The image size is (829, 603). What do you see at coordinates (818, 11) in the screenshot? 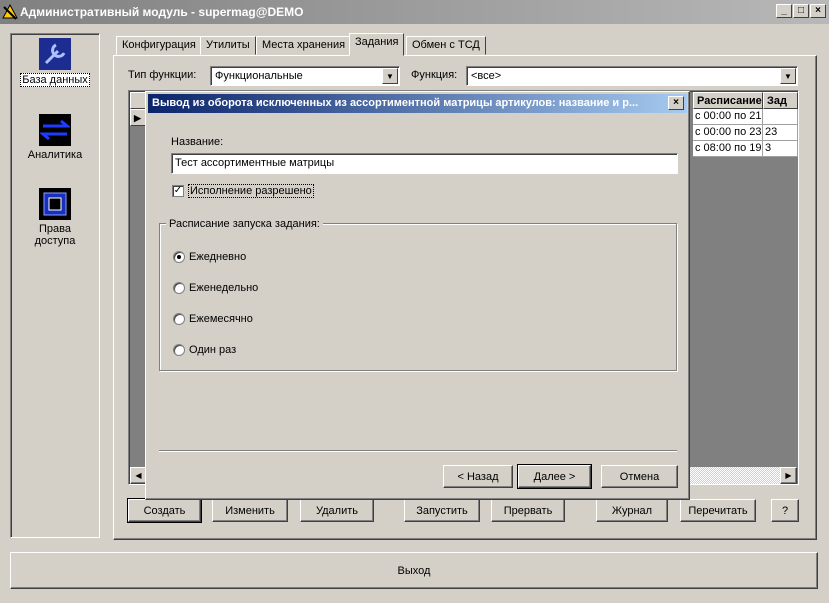
I see `close-window-button: ×` at bounding box center [818, 11].